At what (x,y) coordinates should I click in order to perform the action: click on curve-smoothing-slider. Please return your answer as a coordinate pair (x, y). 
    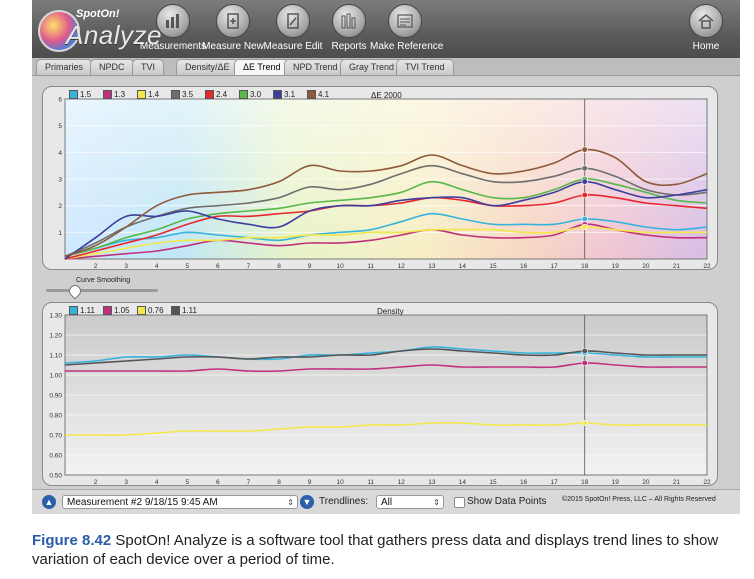
    Looking at the image, I should click on (102, 290).